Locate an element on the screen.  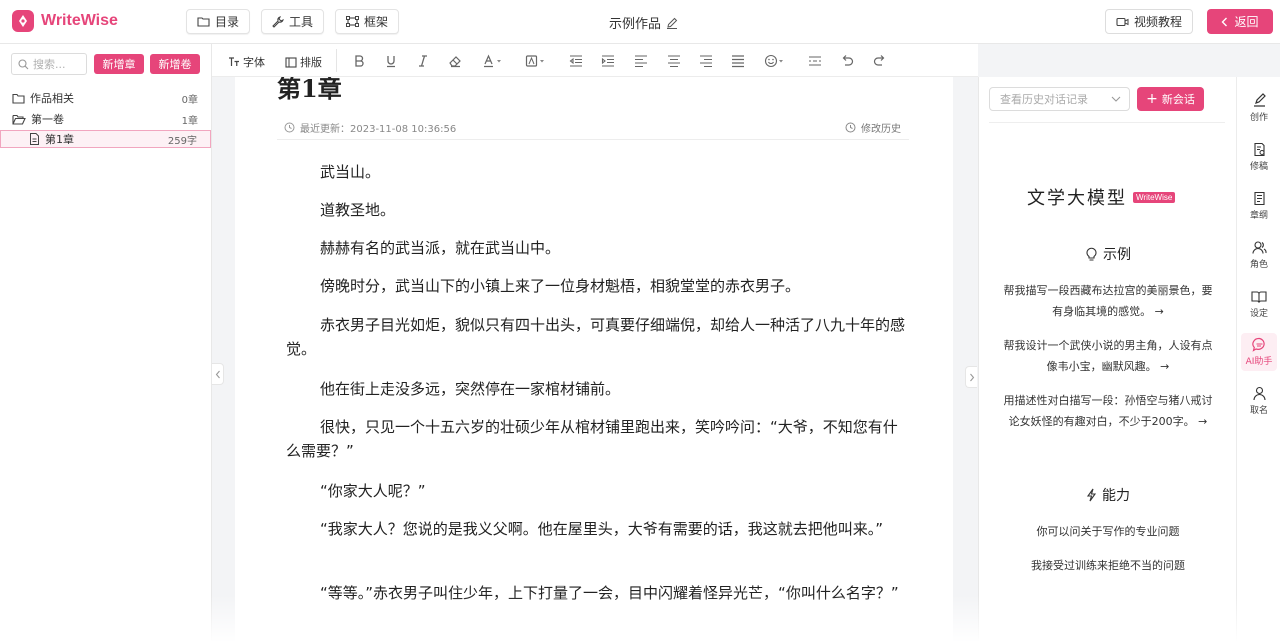
toolbar-divider is located at coordinates (336, 60).